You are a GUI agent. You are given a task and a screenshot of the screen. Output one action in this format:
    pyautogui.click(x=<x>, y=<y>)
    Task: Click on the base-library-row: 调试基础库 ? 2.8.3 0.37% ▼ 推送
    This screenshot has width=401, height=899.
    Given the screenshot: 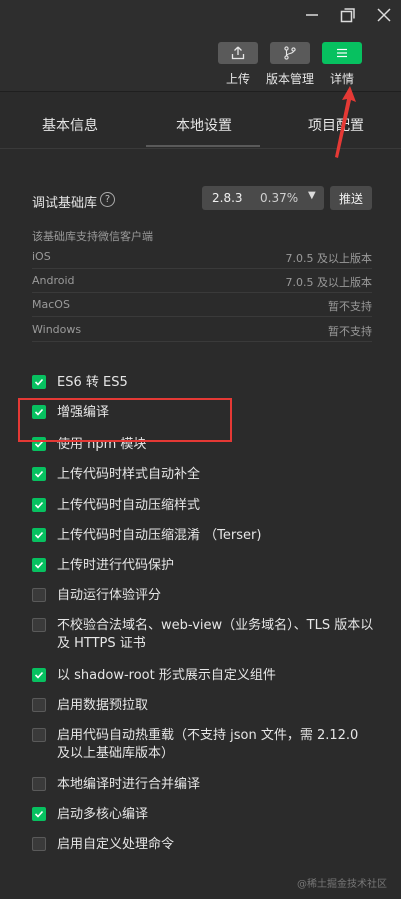 What is the action you would take?
    pyautogui.click(x=204, y=200)
    